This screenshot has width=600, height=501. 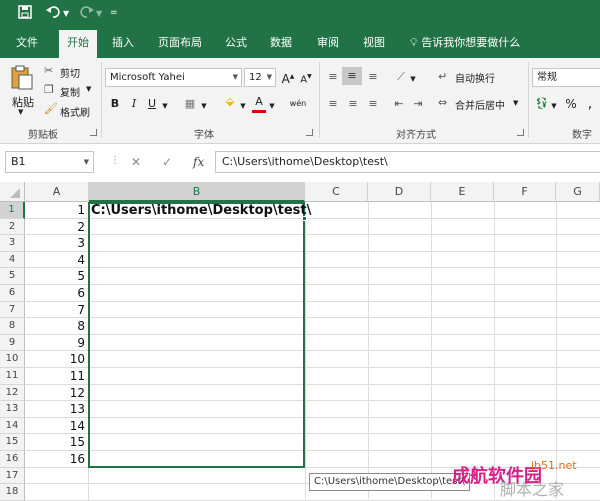 I want to click on paste-dropdown-icon: ▼, so click(x=20, y=112).